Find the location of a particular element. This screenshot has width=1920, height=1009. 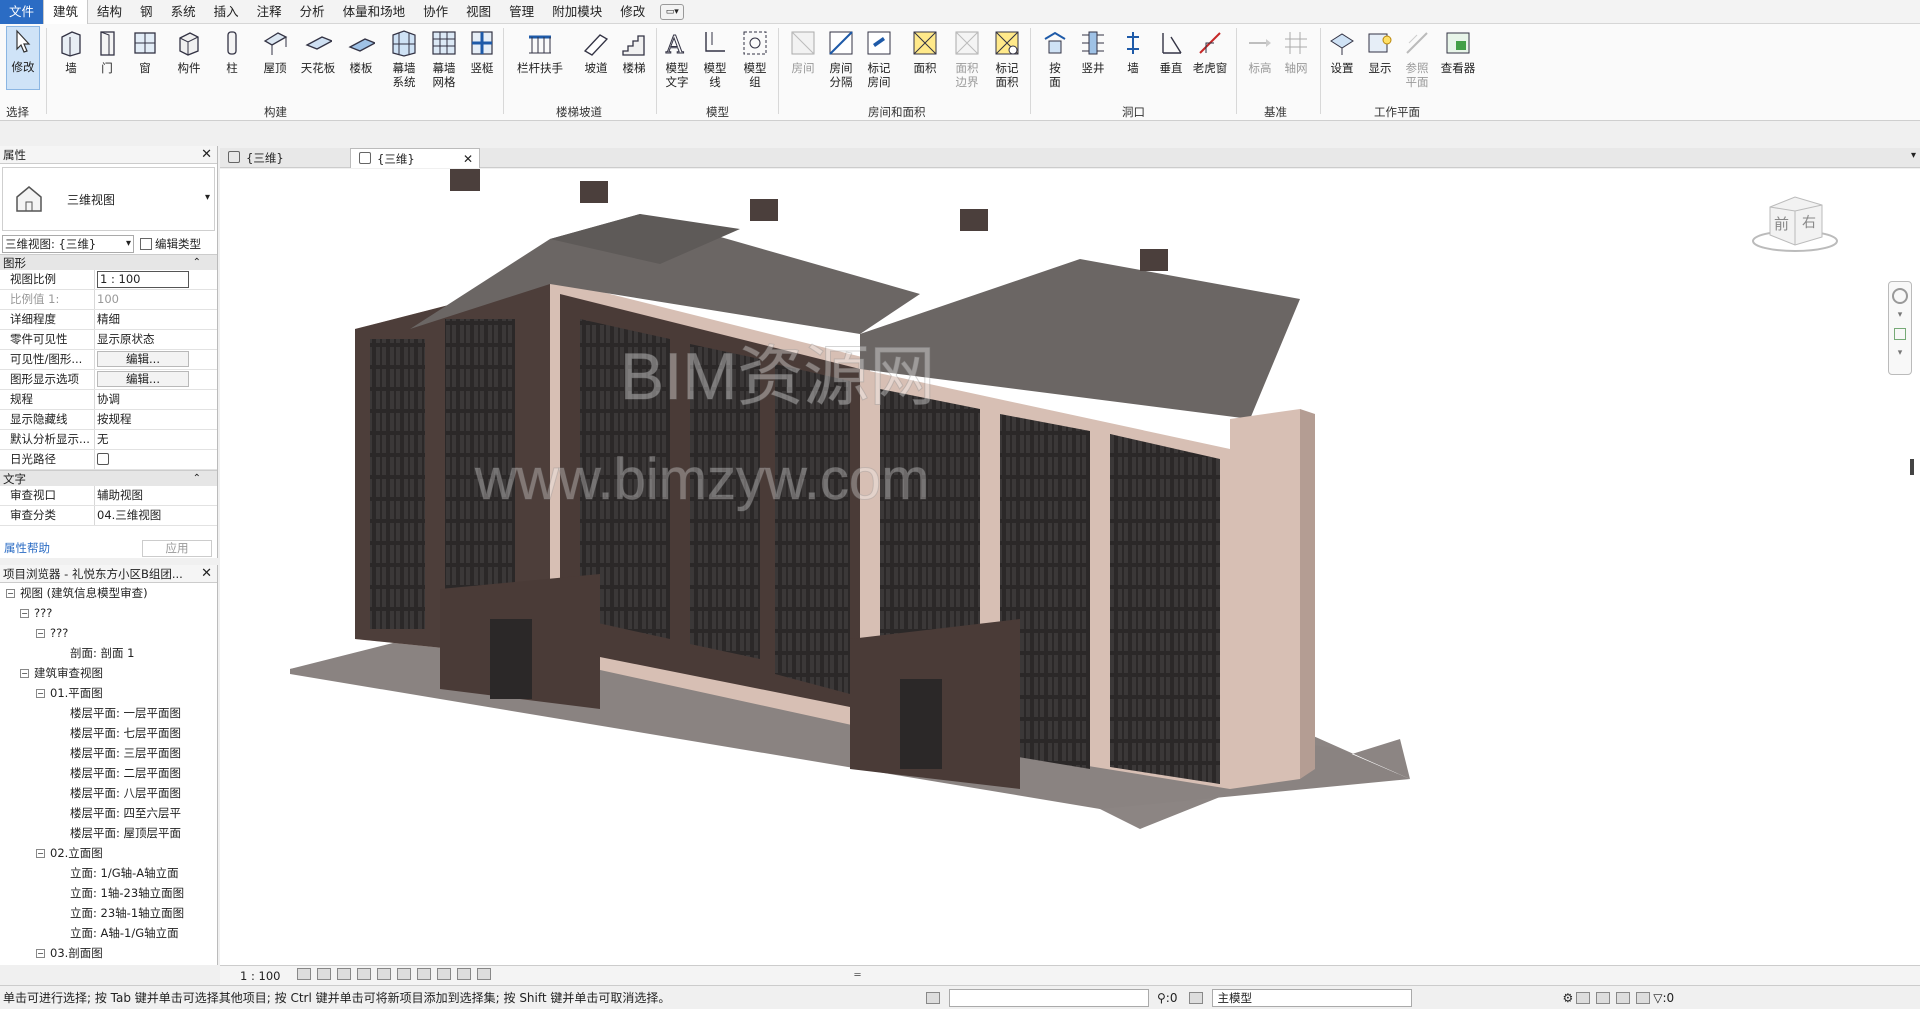

group-text: 文字 ⌃ is located at coordinates (108, 478).